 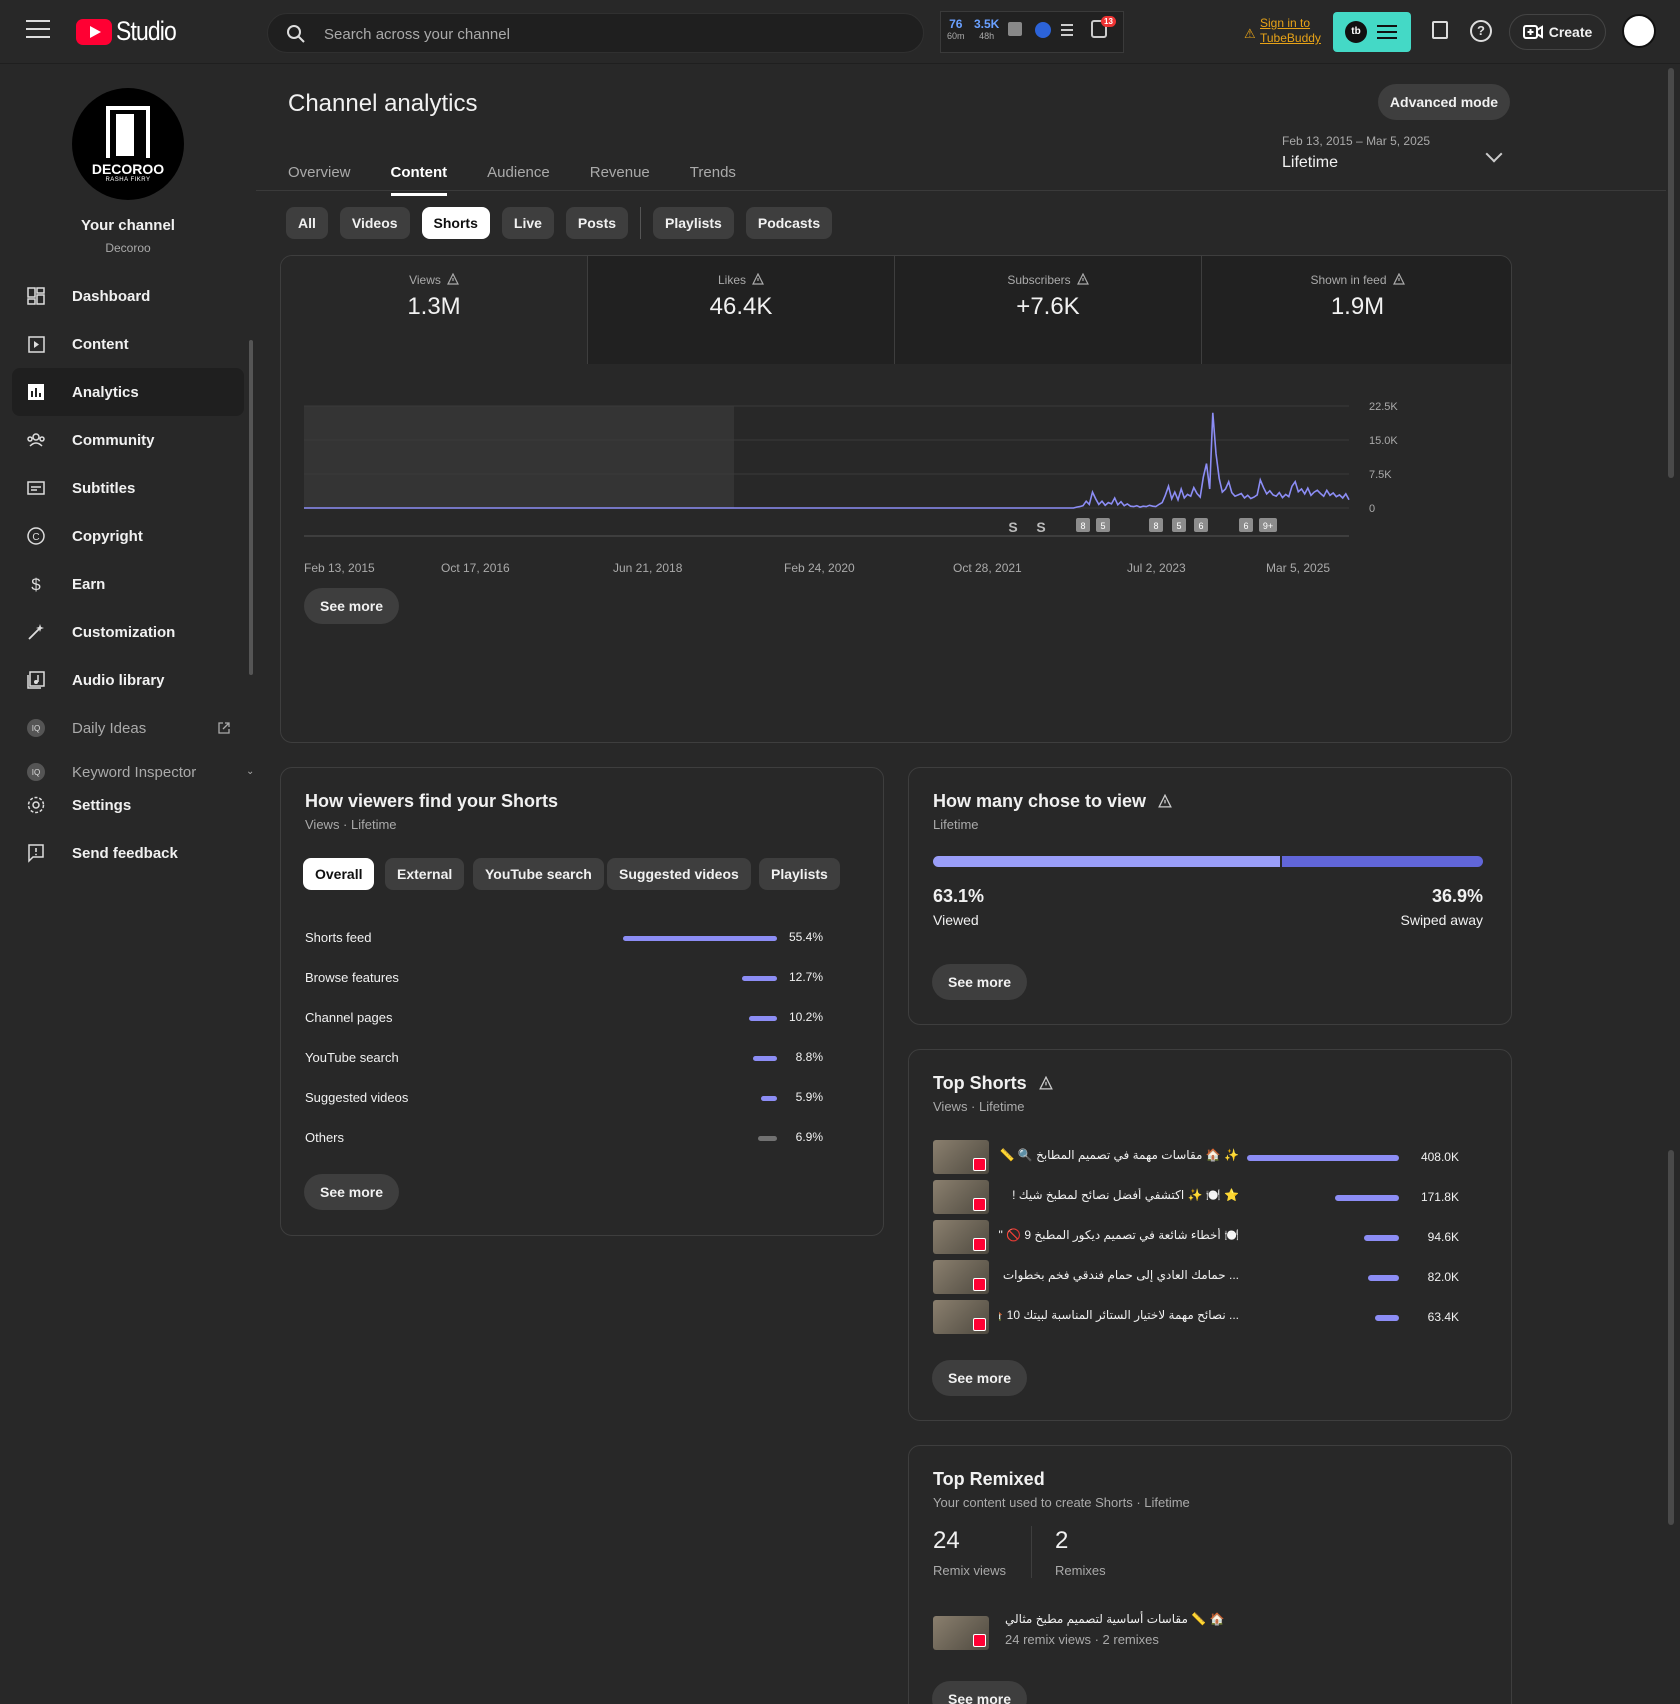 What do you see at coordinates (100, 344) in the screenshot?
I see `sidebar-item-label: Content` at bounding box center [100, 344].